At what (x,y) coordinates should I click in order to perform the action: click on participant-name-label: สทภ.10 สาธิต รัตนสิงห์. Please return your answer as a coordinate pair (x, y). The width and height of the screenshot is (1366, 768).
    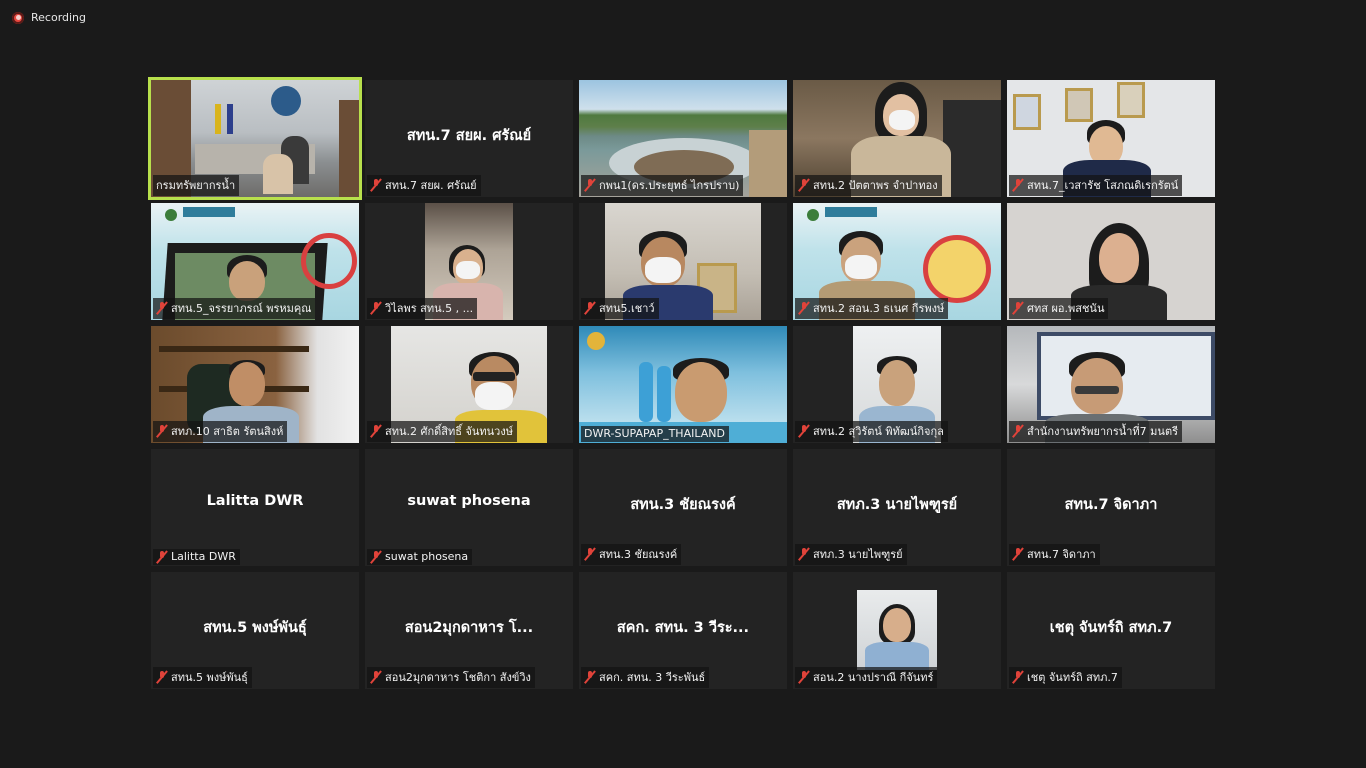
    Looking at the image, I should click on (220, 431).